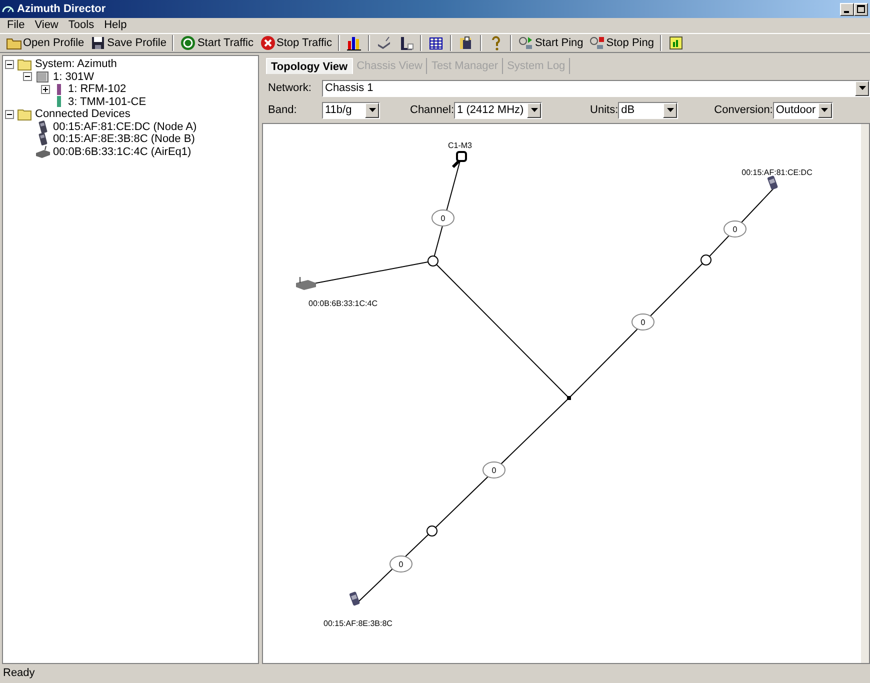 This screenshot has height=683, width=870. I want to click on stop-icon, so click(268, 43).